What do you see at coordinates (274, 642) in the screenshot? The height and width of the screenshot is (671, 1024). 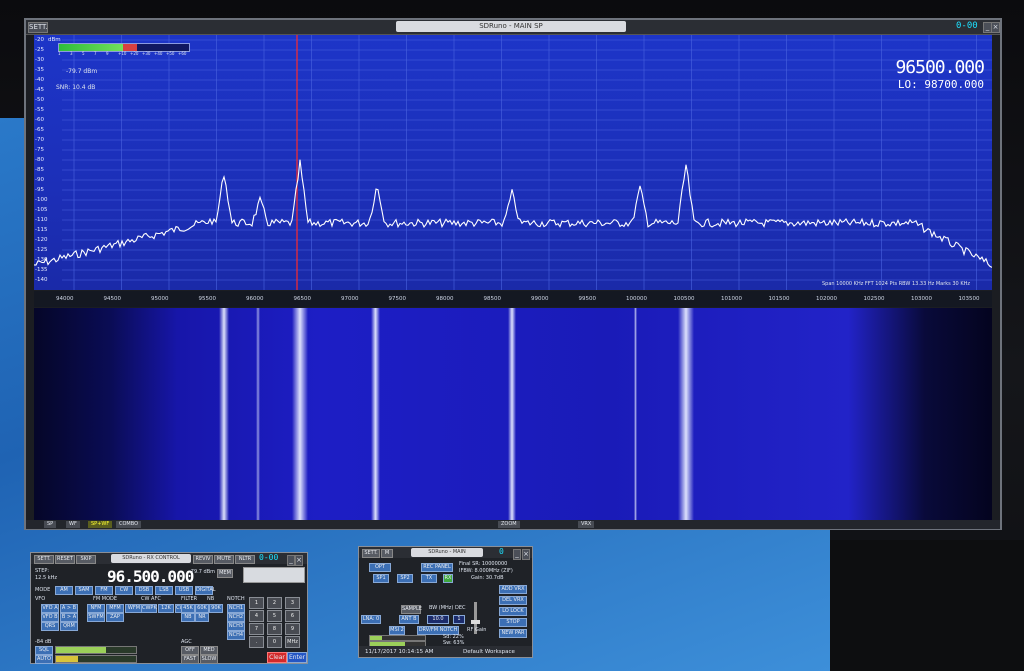 I see `keypad-key: 0` at bounding box center [274, 642].